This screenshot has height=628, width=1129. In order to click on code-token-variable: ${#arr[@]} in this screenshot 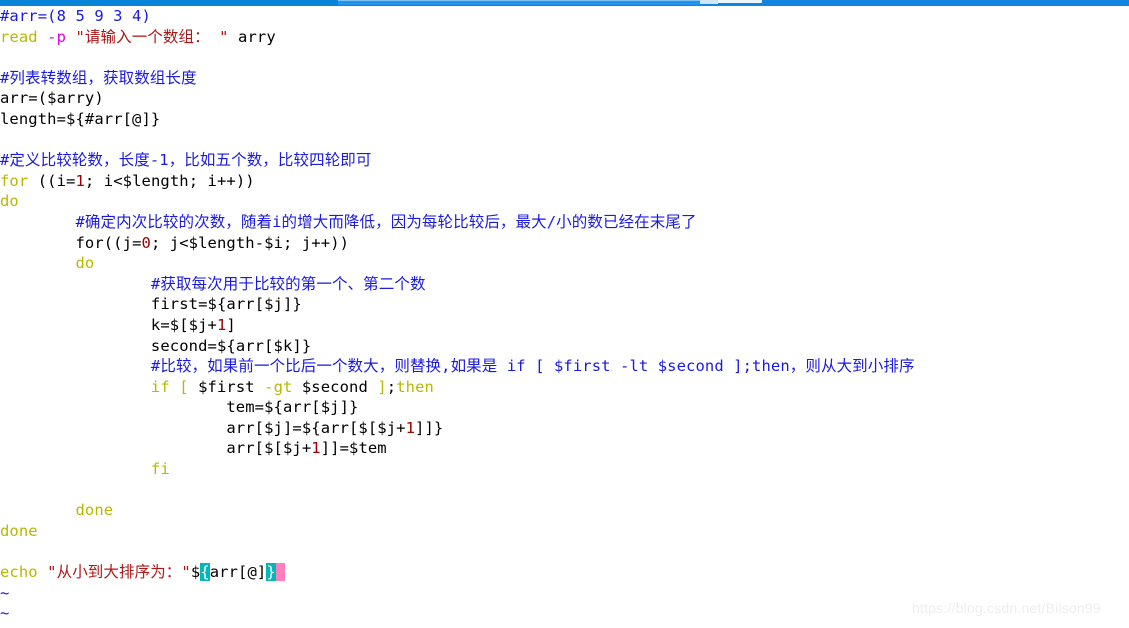, I will do `click(113, 118)`.